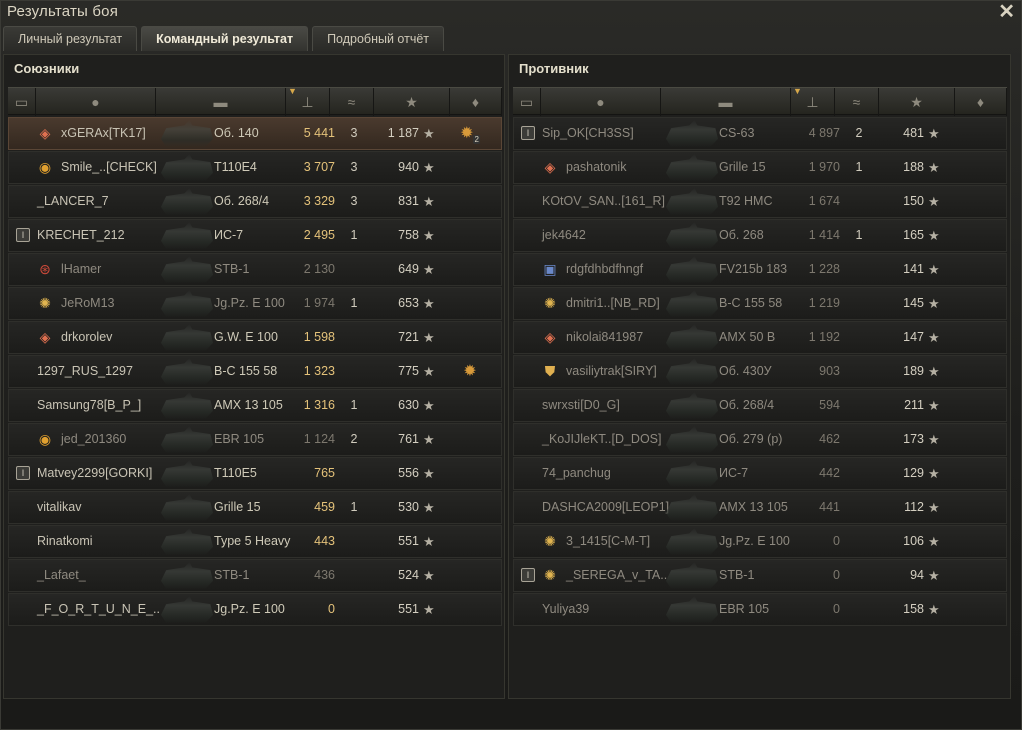 This screenshot has height=730, width=1022. Describe the element at coordinates (70, 38) in the screenshot. I see `tab-personal: Личный результат` at that location.